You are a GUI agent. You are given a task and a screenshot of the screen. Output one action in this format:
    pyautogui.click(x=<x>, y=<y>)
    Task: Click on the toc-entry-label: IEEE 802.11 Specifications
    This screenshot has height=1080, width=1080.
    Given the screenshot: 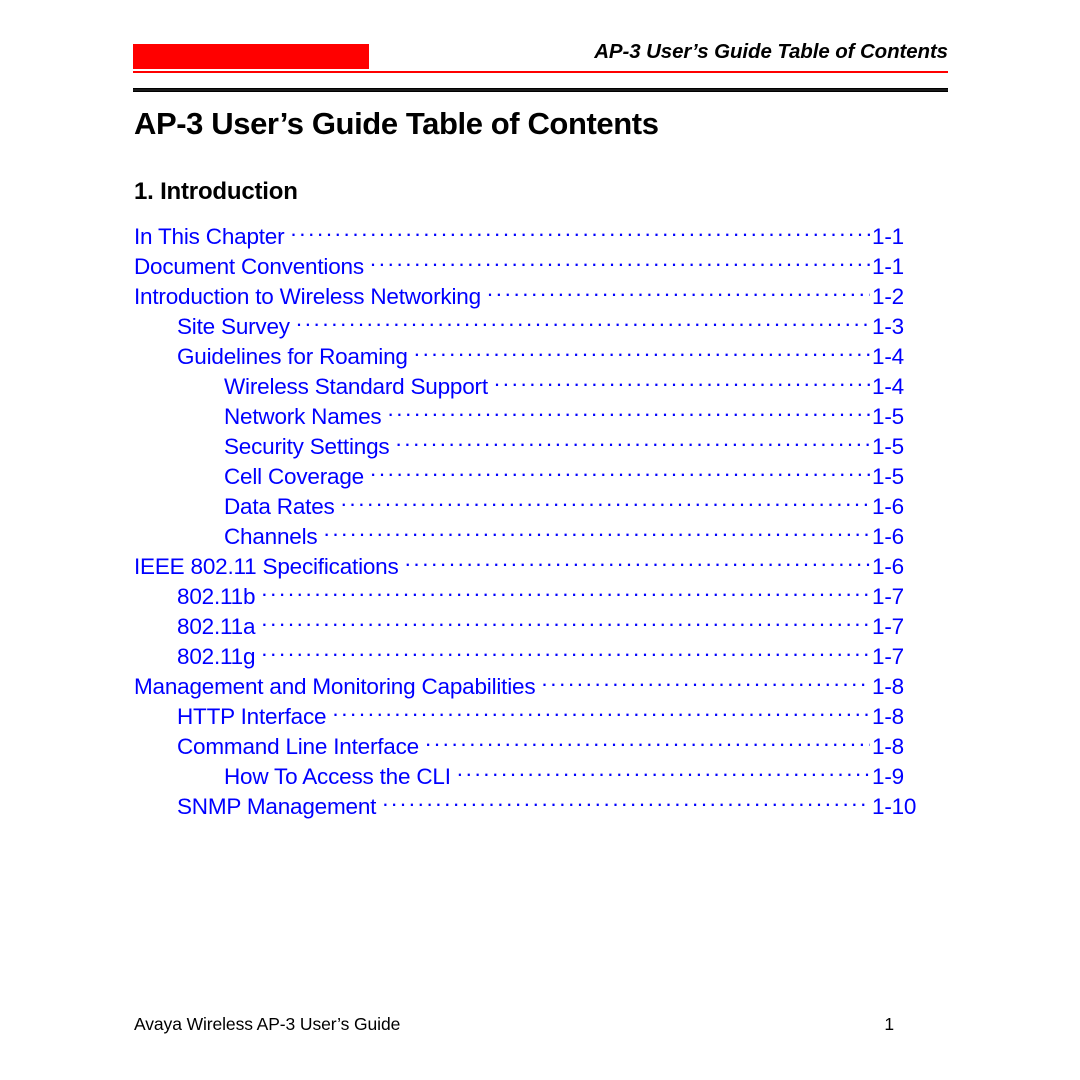 What is the action you would take?
    pyautogui.click(x=266, y=566)
    